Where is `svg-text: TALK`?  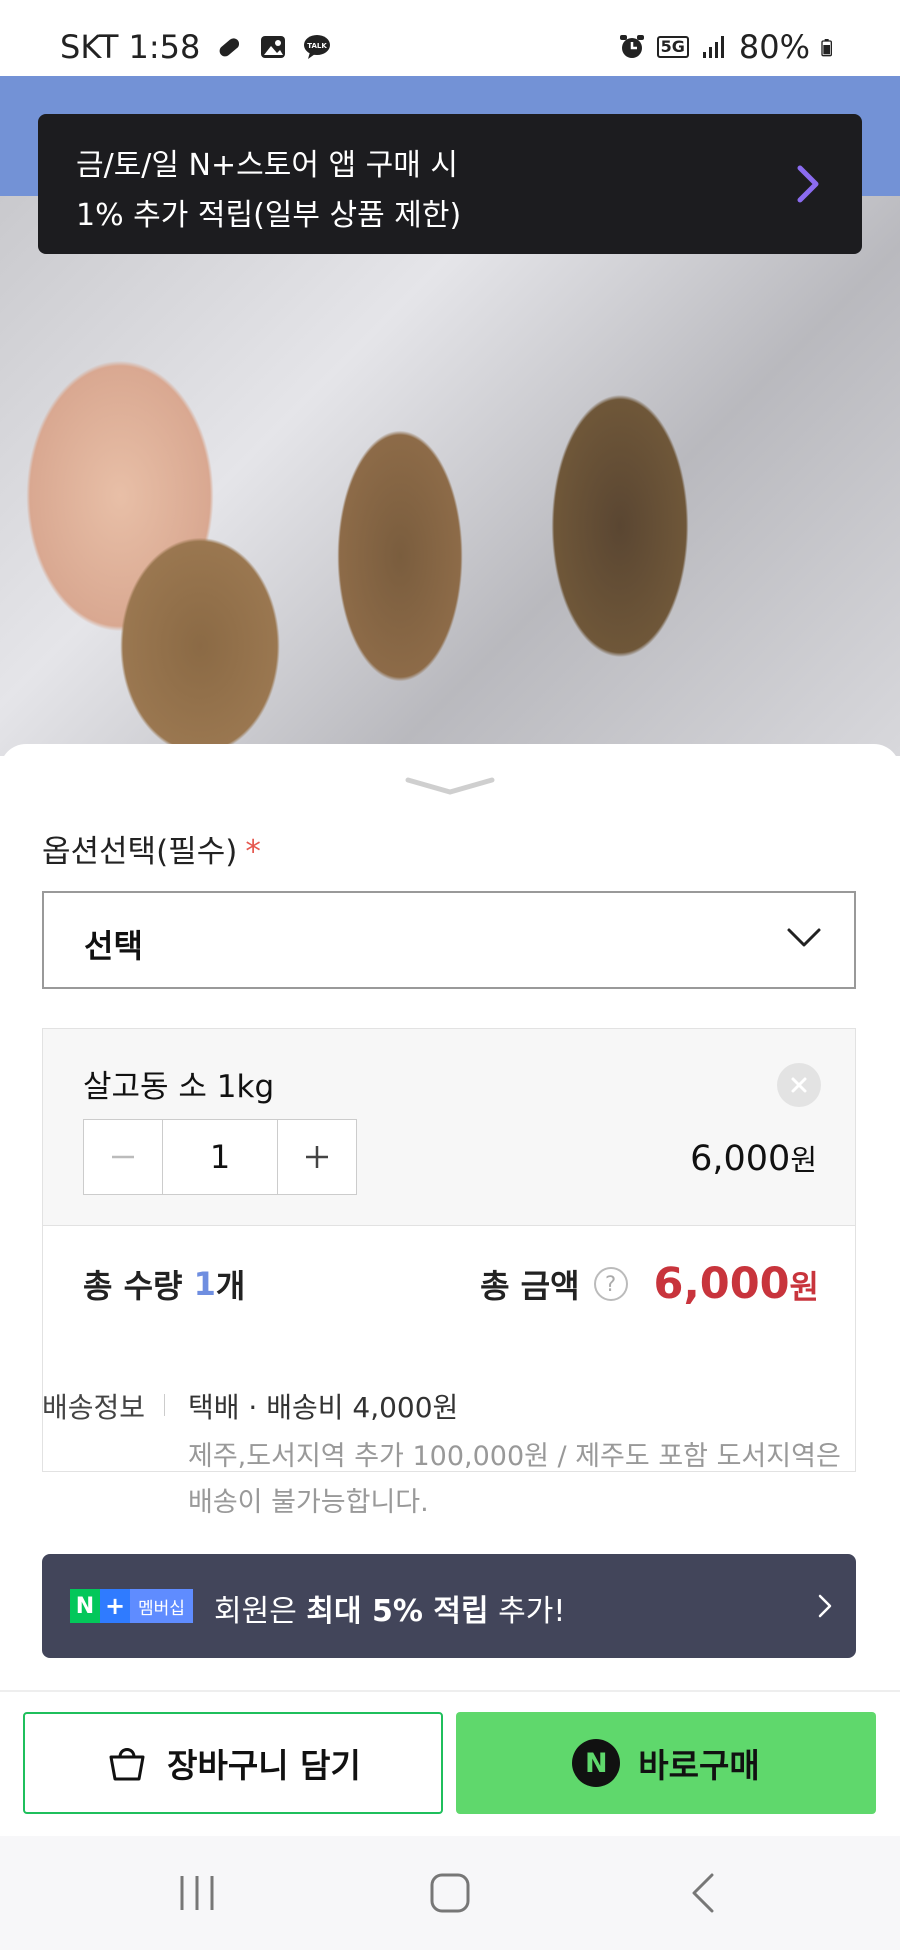 svg-text: TALK is located at coordinates (318, 46).